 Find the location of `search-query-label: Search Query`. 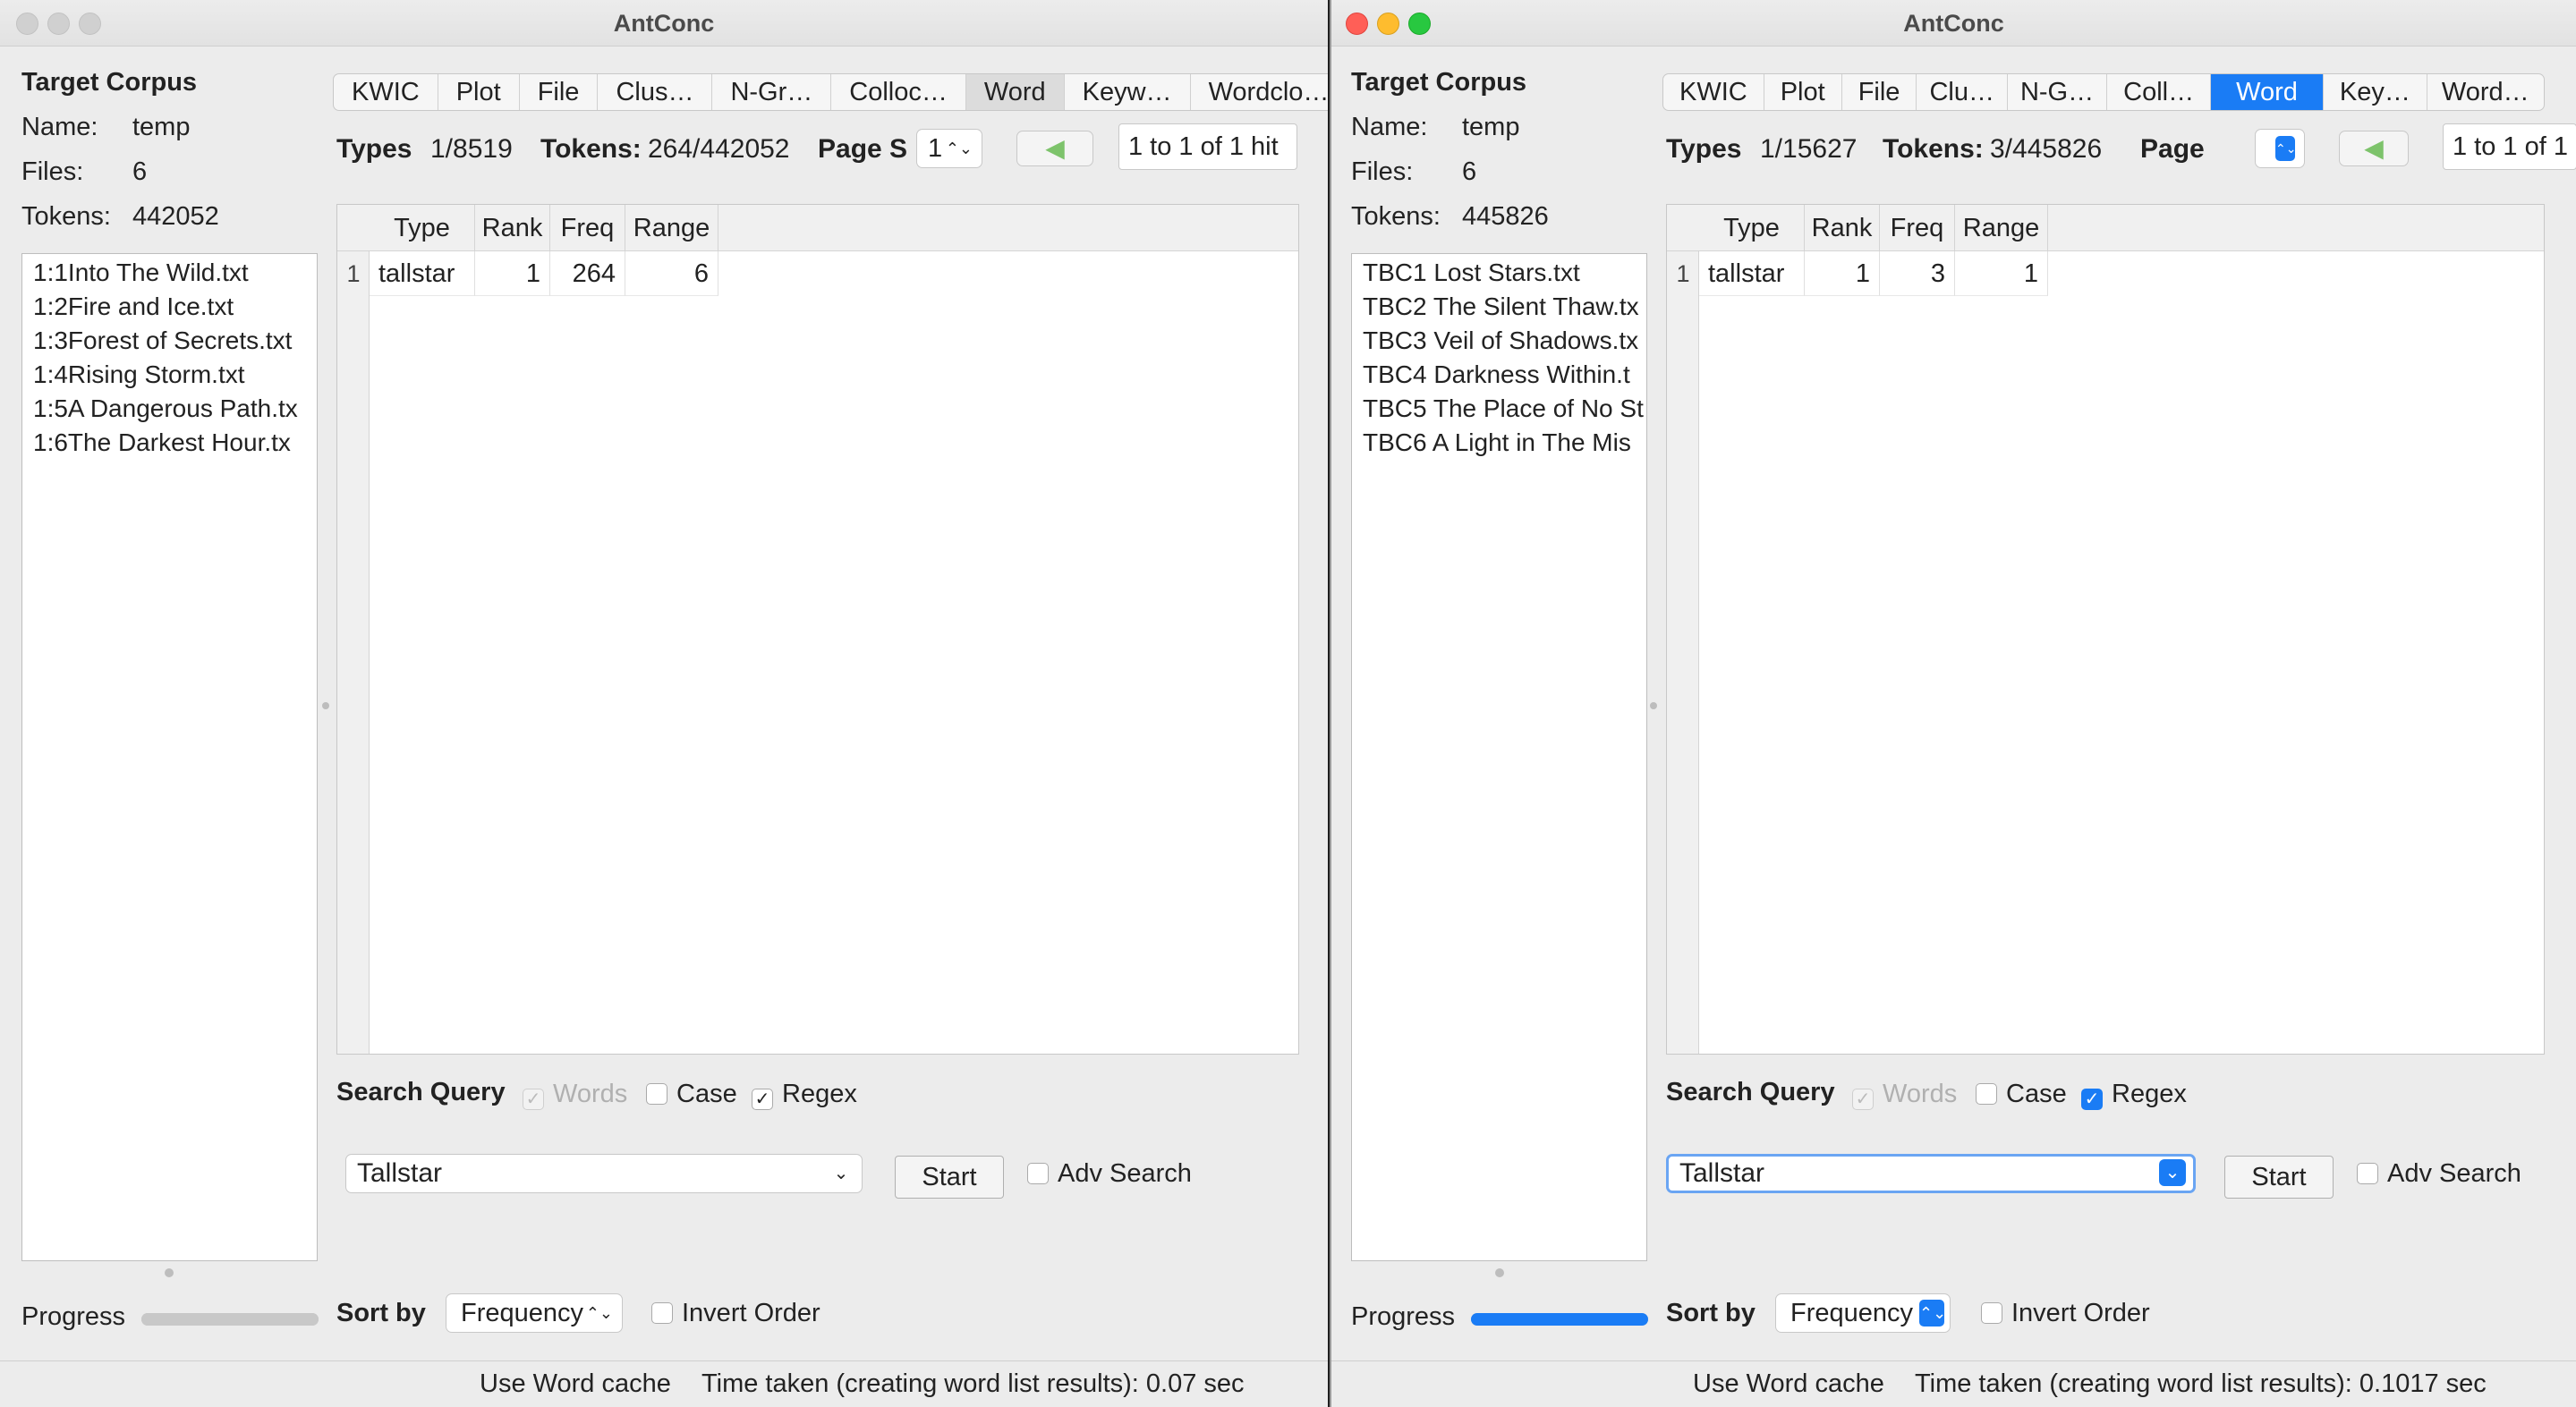

search-query-label: Search Query is located at coordinates (421, 1092).